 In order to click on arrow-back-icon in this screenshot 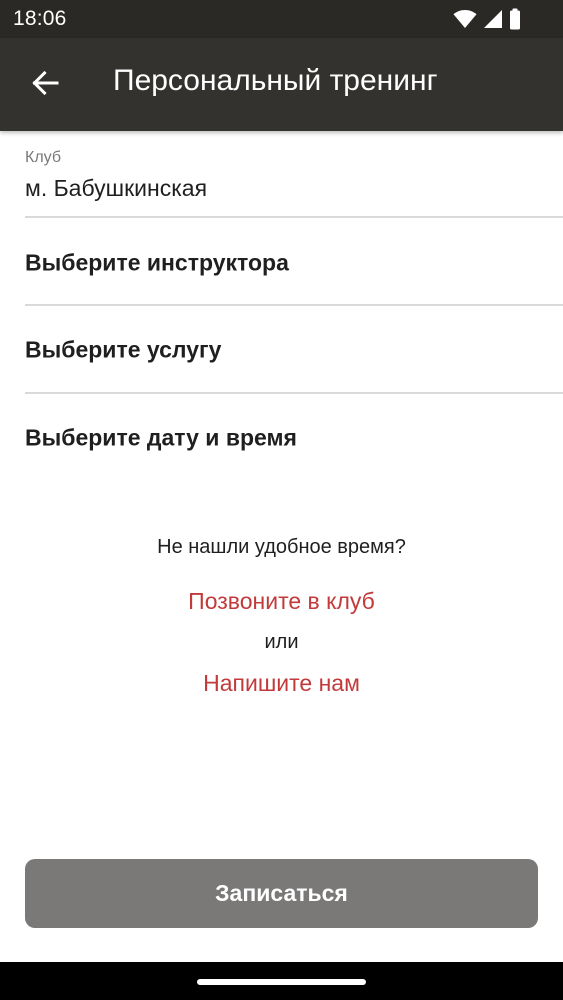, I will do `click(45, 83)`.